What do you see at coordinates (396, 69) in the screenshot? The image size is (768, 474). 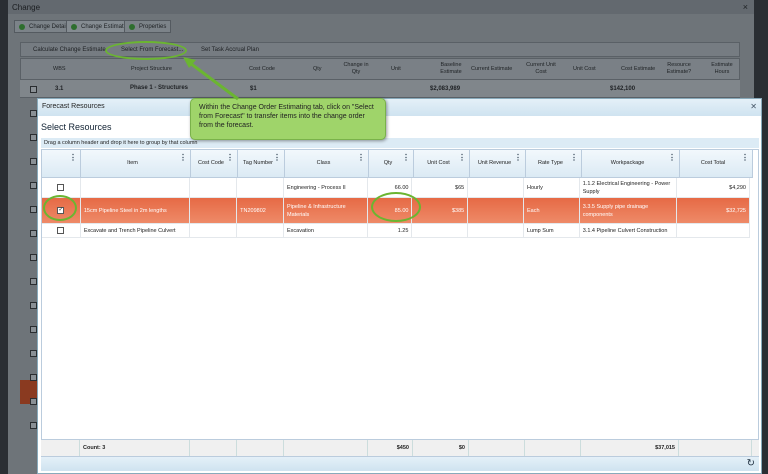 I see `col-unit: Unit` at bounding box center [396, 69].